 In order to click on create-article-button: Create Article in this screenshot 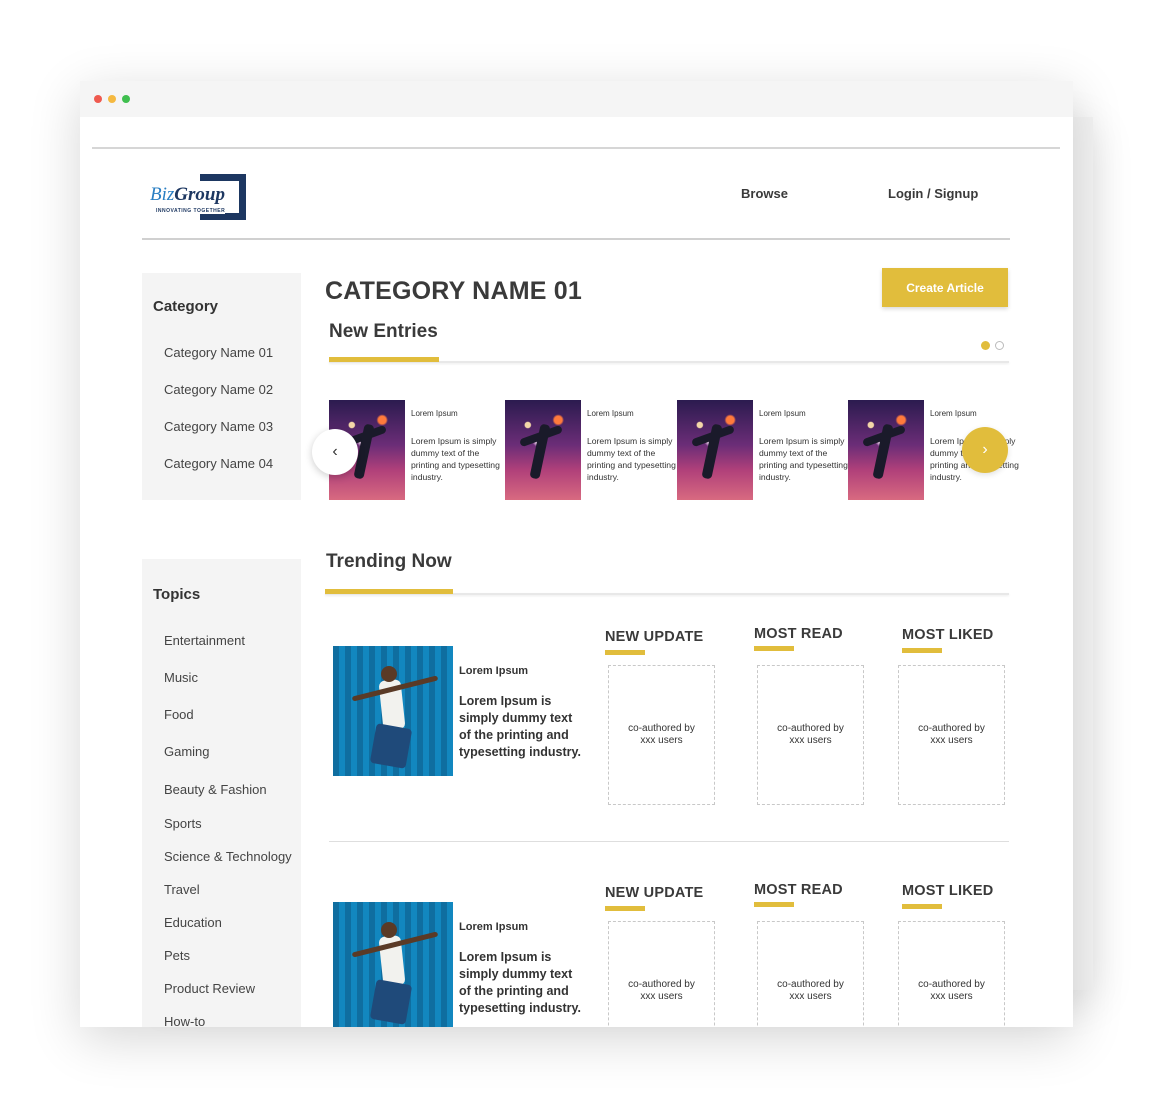, I will do `click(945, 287)`.